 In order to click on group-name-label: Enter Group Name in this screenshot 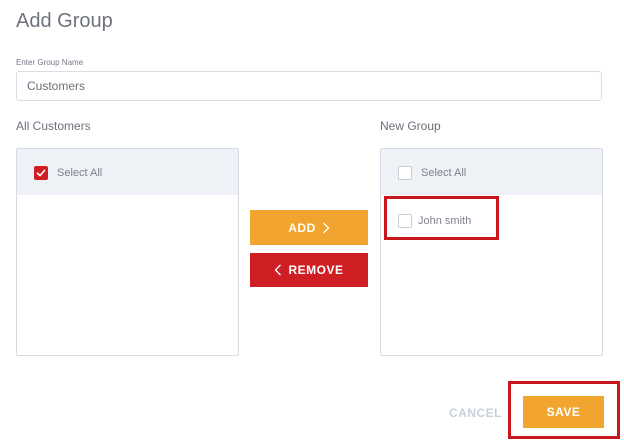, I will do `click(50, 62)`.